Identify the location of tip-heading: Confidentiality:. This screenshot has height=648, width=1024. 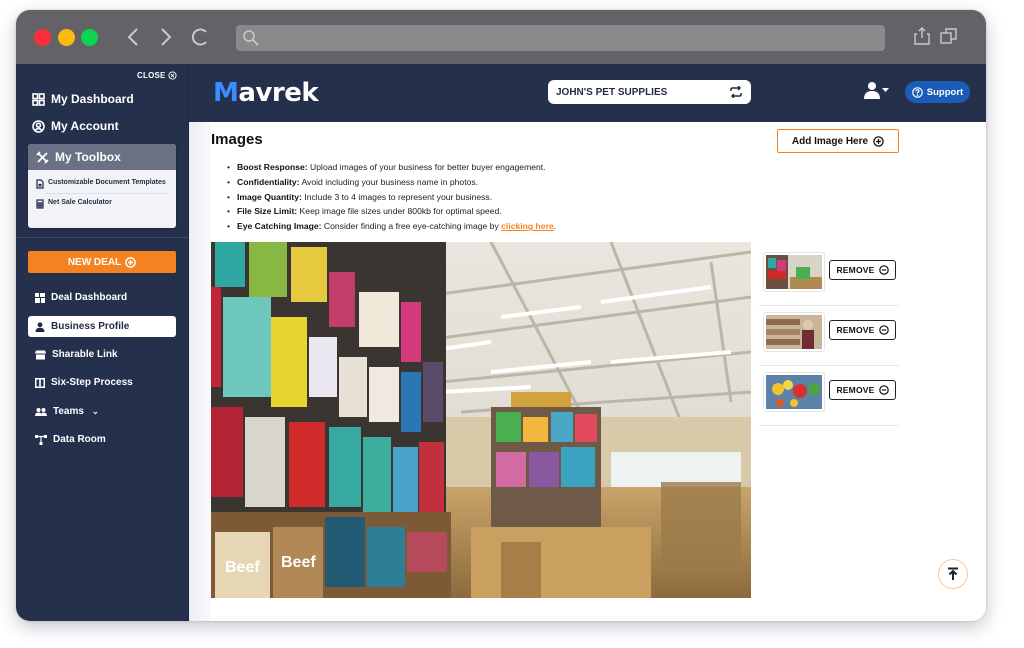
(268, 181).